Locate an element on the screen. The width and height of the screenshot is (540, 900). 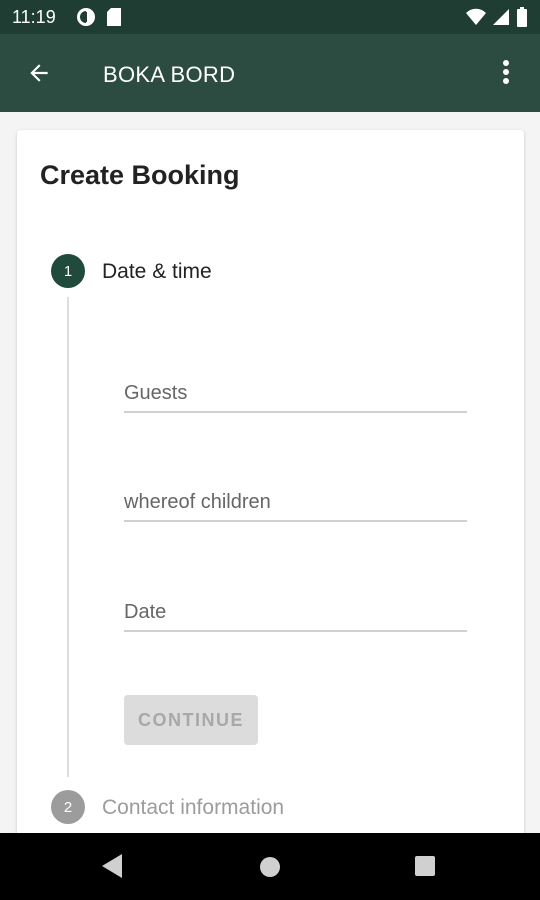
app-title: BOKA BORD is located at coordinates (169, 74).